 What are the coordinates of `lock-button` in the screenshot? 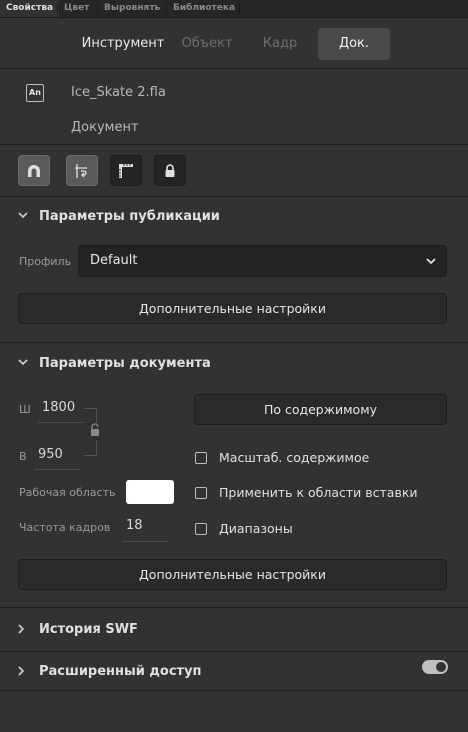 It's located at (170, 170).